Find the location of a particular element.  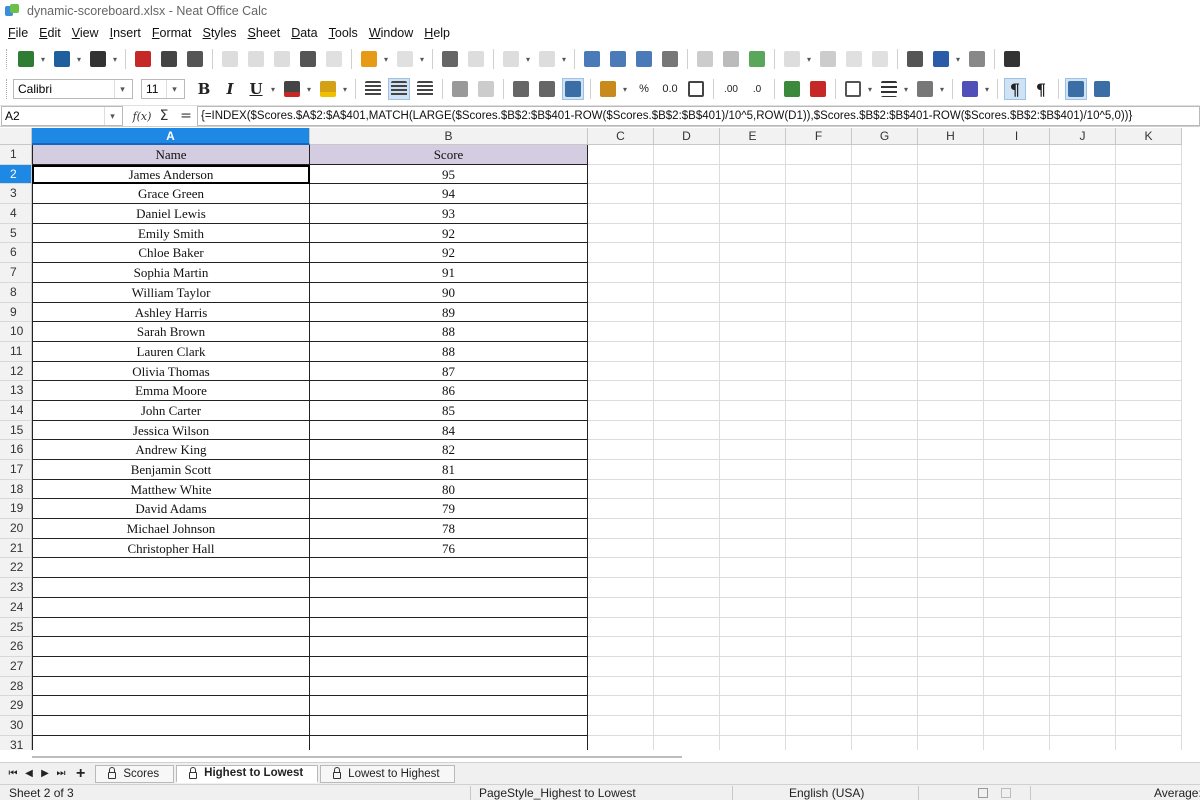

conditional-dropdown-icon: ▾ is located at coordinates (987, 89).